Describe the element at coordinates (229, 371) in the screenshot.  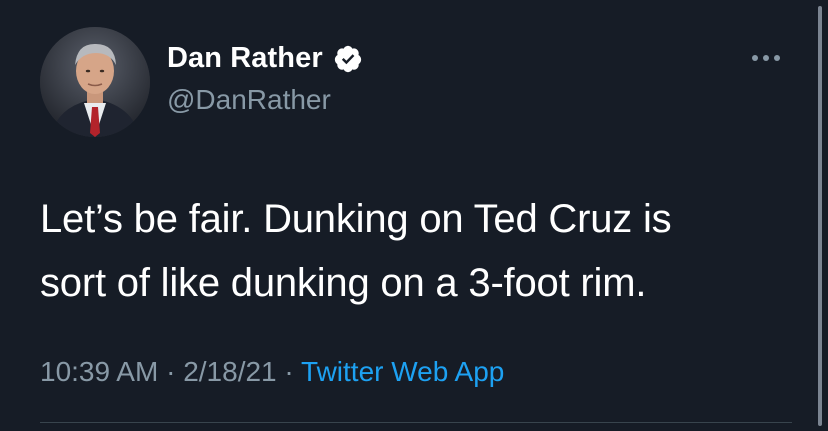
I see `tweet-date: 2/18/21` at that location.